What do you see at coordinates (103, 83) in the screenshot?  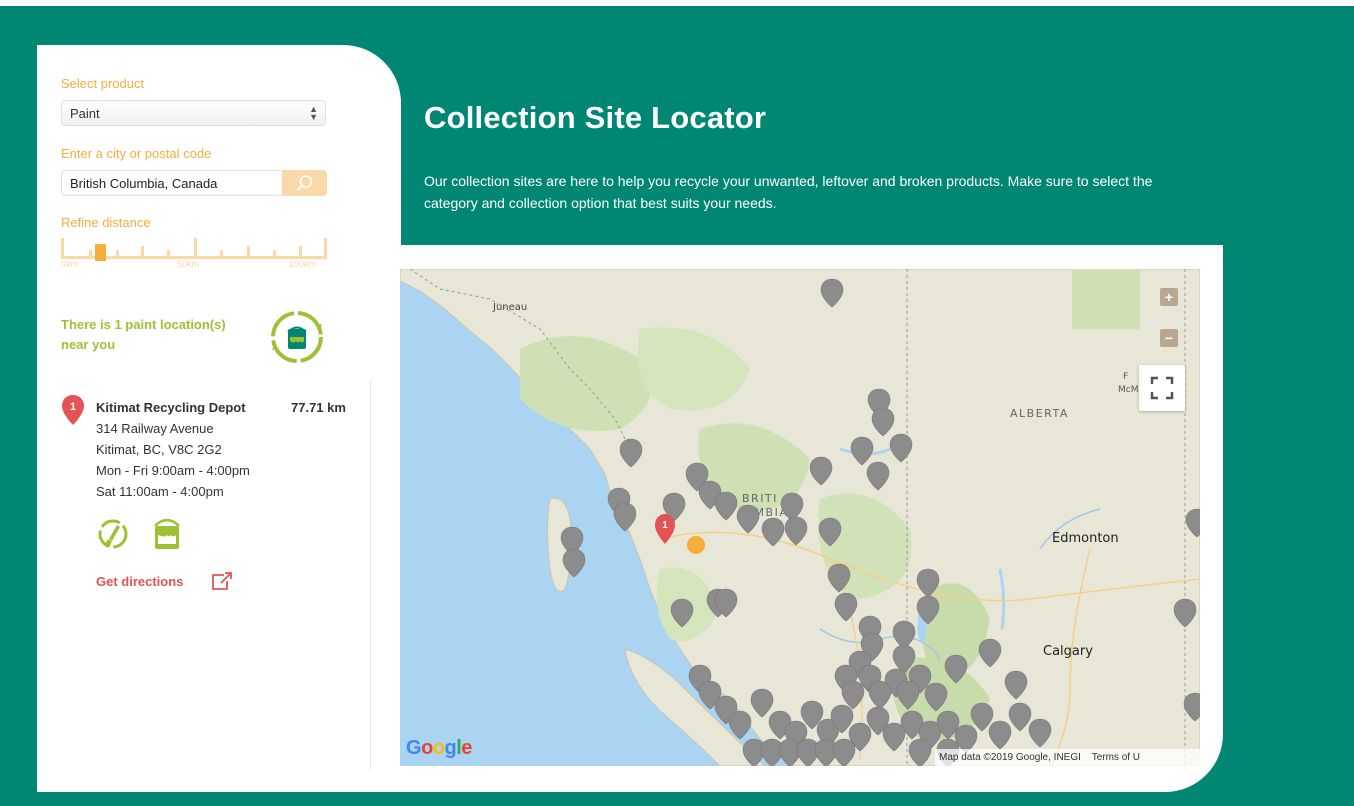 I see `select-product-label: Select product` at bounding box center [103, 83].